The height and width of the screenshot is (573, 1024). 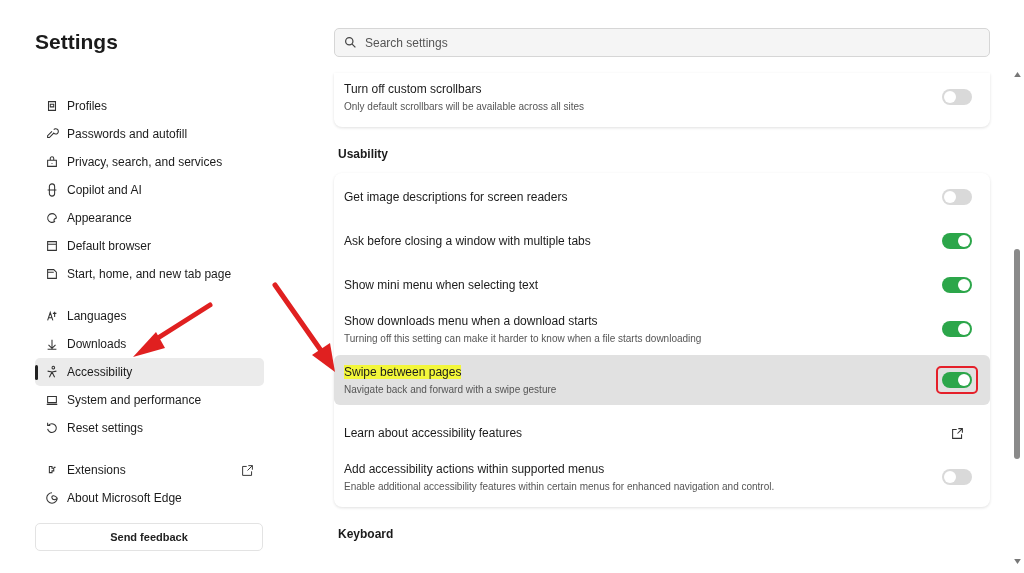 What do you see at coordinates (465, 106) in the screenshot?
I see `setting-description: Only default scrollbars will be available across all sites` at bounding box center [465, 106].